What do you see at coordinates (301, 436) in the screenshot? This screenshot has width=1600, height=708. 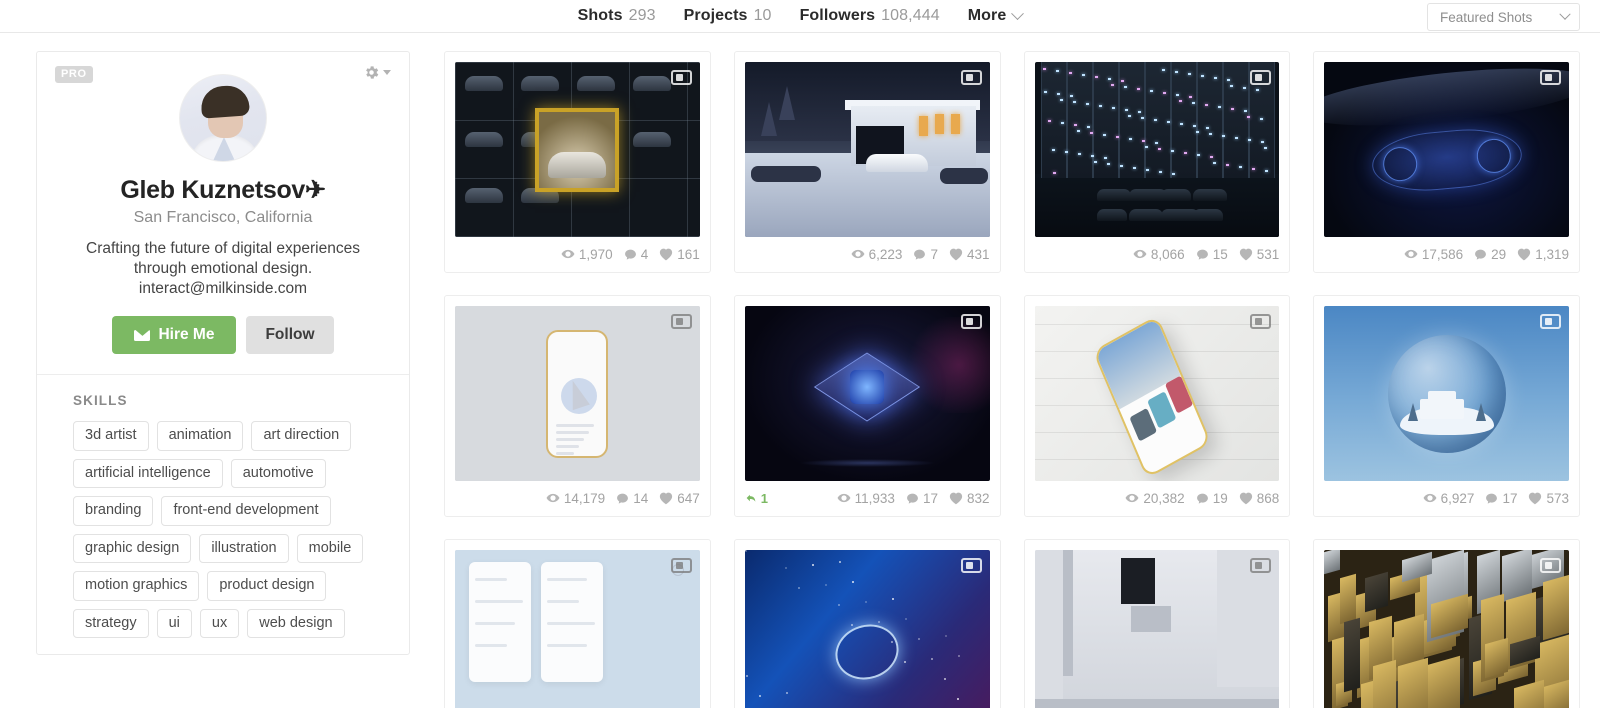 I see `skill-tag: art direction` at bounding box center [301, 436].